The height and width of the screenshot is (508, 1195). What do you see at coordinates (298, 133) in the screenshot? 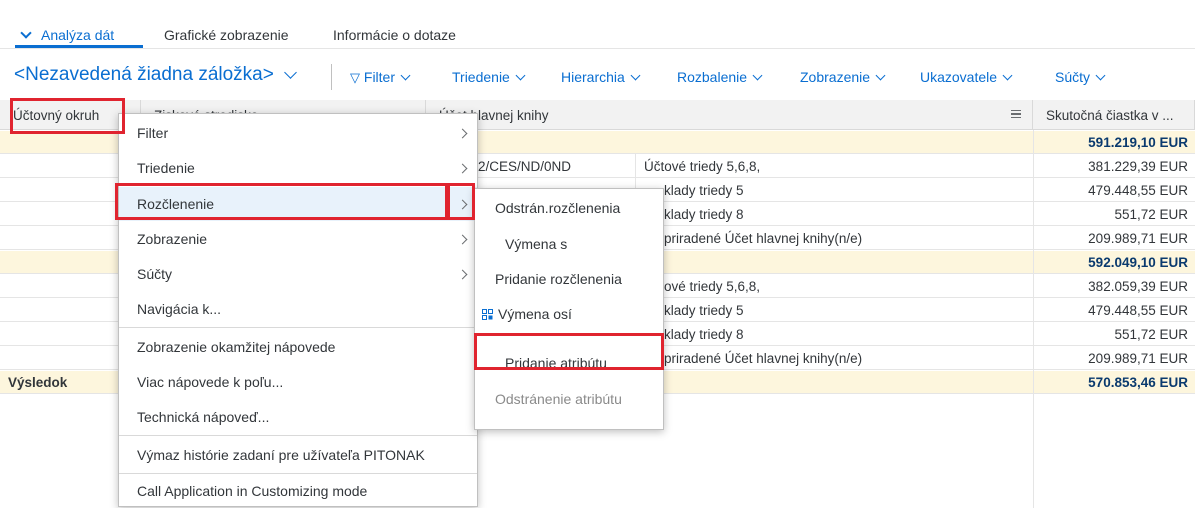
I see `menu-item-filter: Filter` at bounding box center [298, 133].